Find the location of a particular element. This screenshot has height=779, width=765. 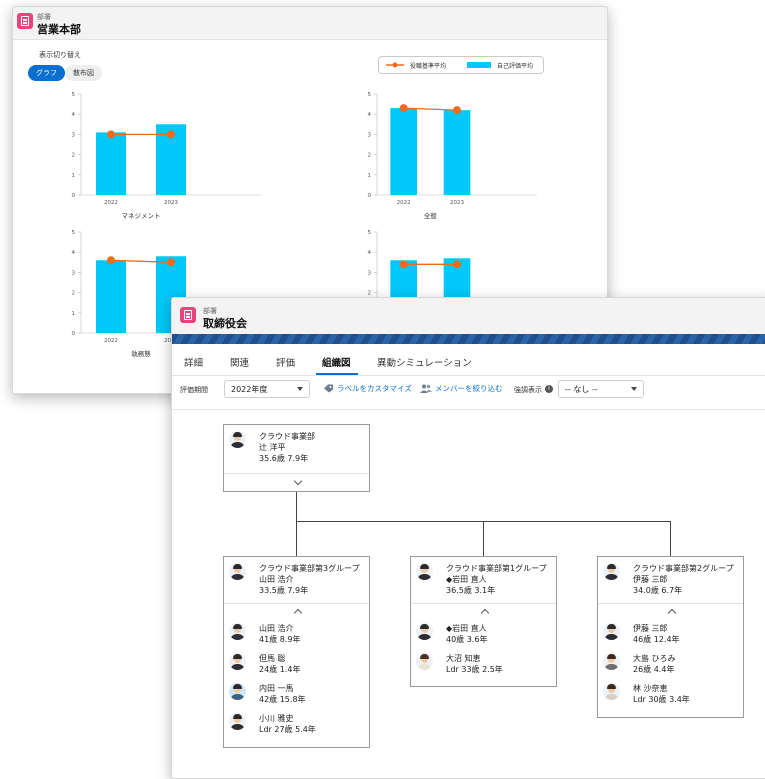

member-item: ◆岩田 直人 40歳 3.6年 is located at coordinates (451, 634).